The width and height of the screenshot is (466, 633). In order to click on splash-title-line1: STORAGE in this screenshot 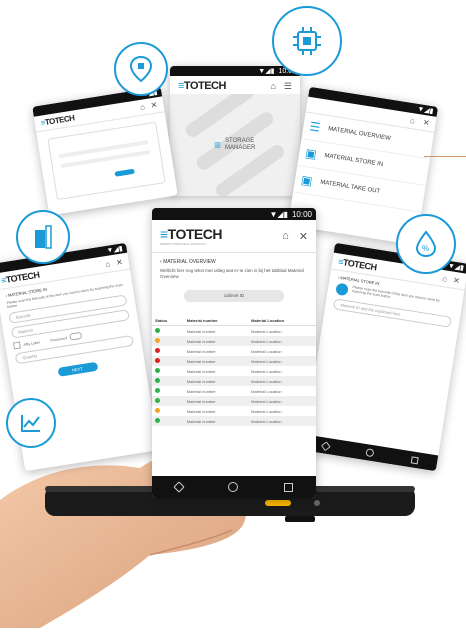, I will do `click(240, 141)`.